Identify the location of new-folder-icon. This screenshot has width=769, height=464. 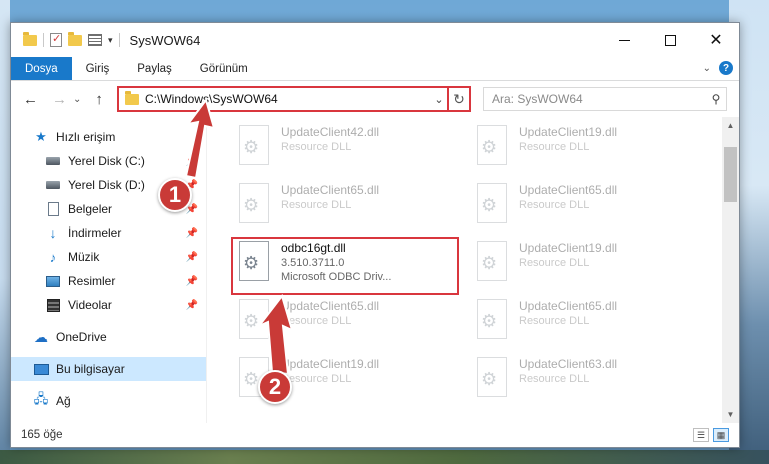
(75, 38).